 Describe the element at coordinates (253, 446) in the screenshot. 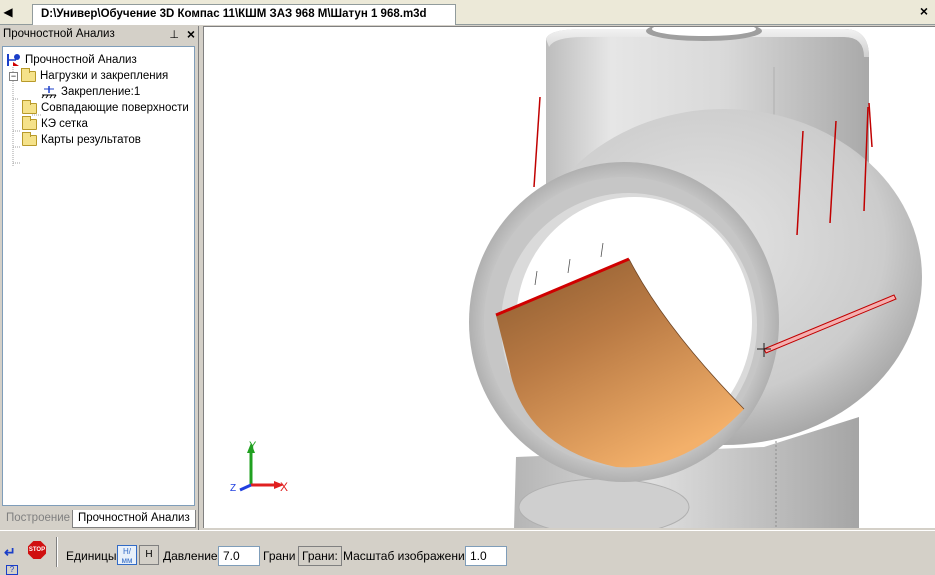

I see `axis-y-label: Y` at that location.